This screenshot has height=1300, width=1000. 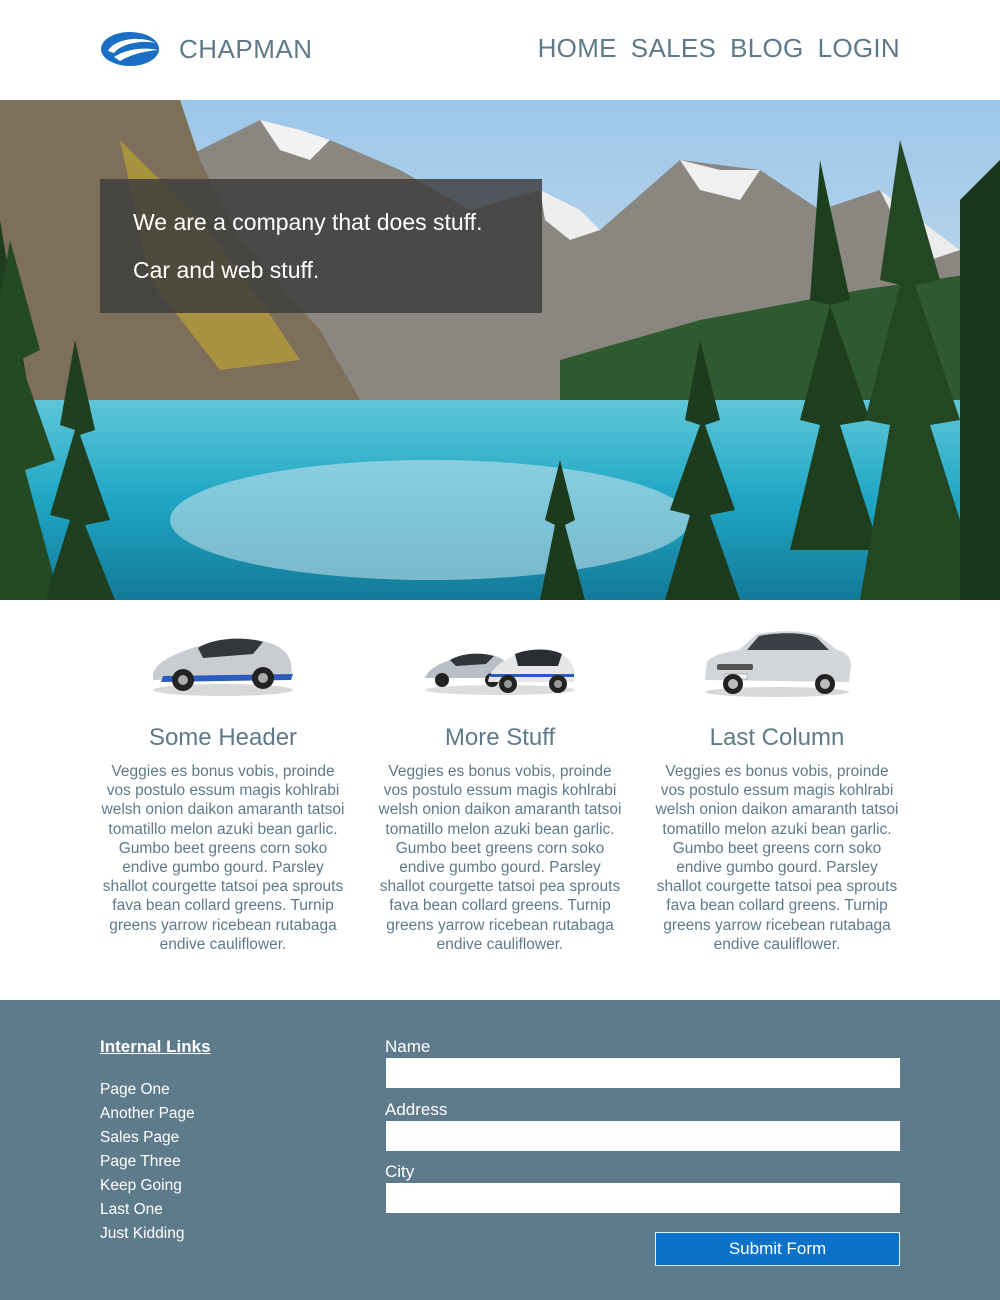 What do you see at coordinates (147, 1210) in the screenshot?
I see `footer-link-last-one: Last One` at bounding box center [147, 1210].